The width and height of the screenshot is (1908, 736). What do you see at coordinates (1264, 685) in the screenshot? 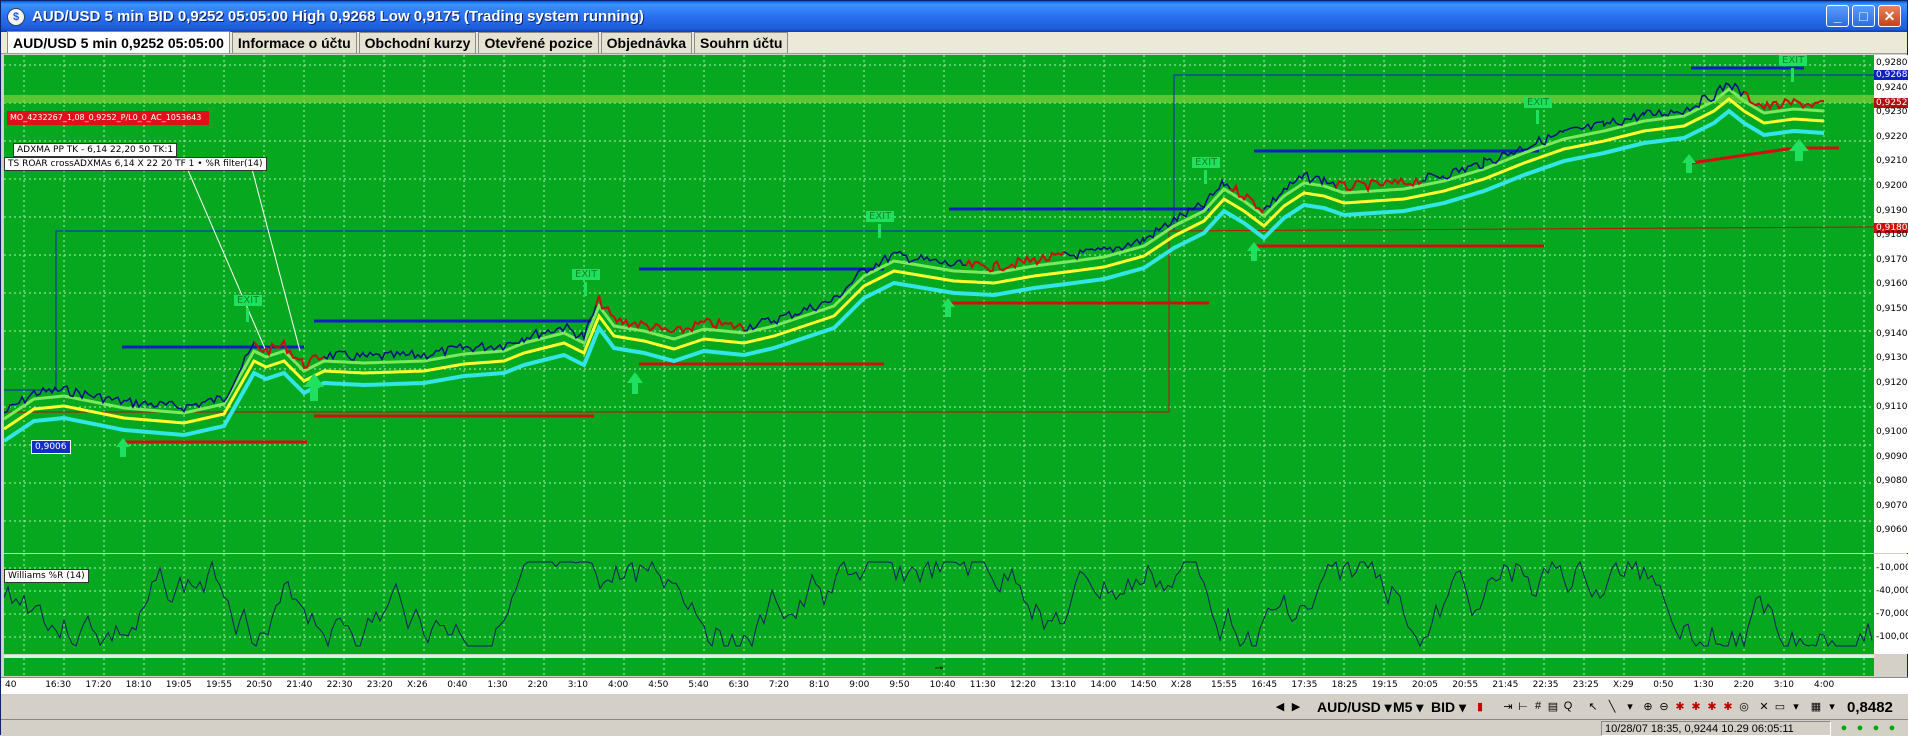
I see `time-axis-label: 16:45` at bounding box center [1264, 685].